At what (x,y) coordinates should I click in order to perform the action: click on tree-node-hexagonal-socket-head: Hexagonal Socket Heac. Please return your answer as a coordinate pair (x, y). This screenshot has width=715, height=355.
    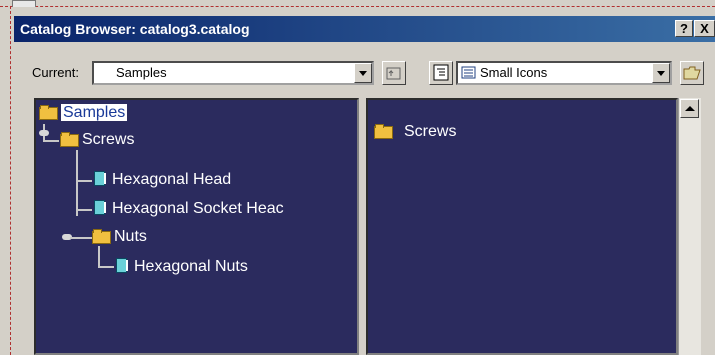
    Looking at the image, I should click on (188, 208).